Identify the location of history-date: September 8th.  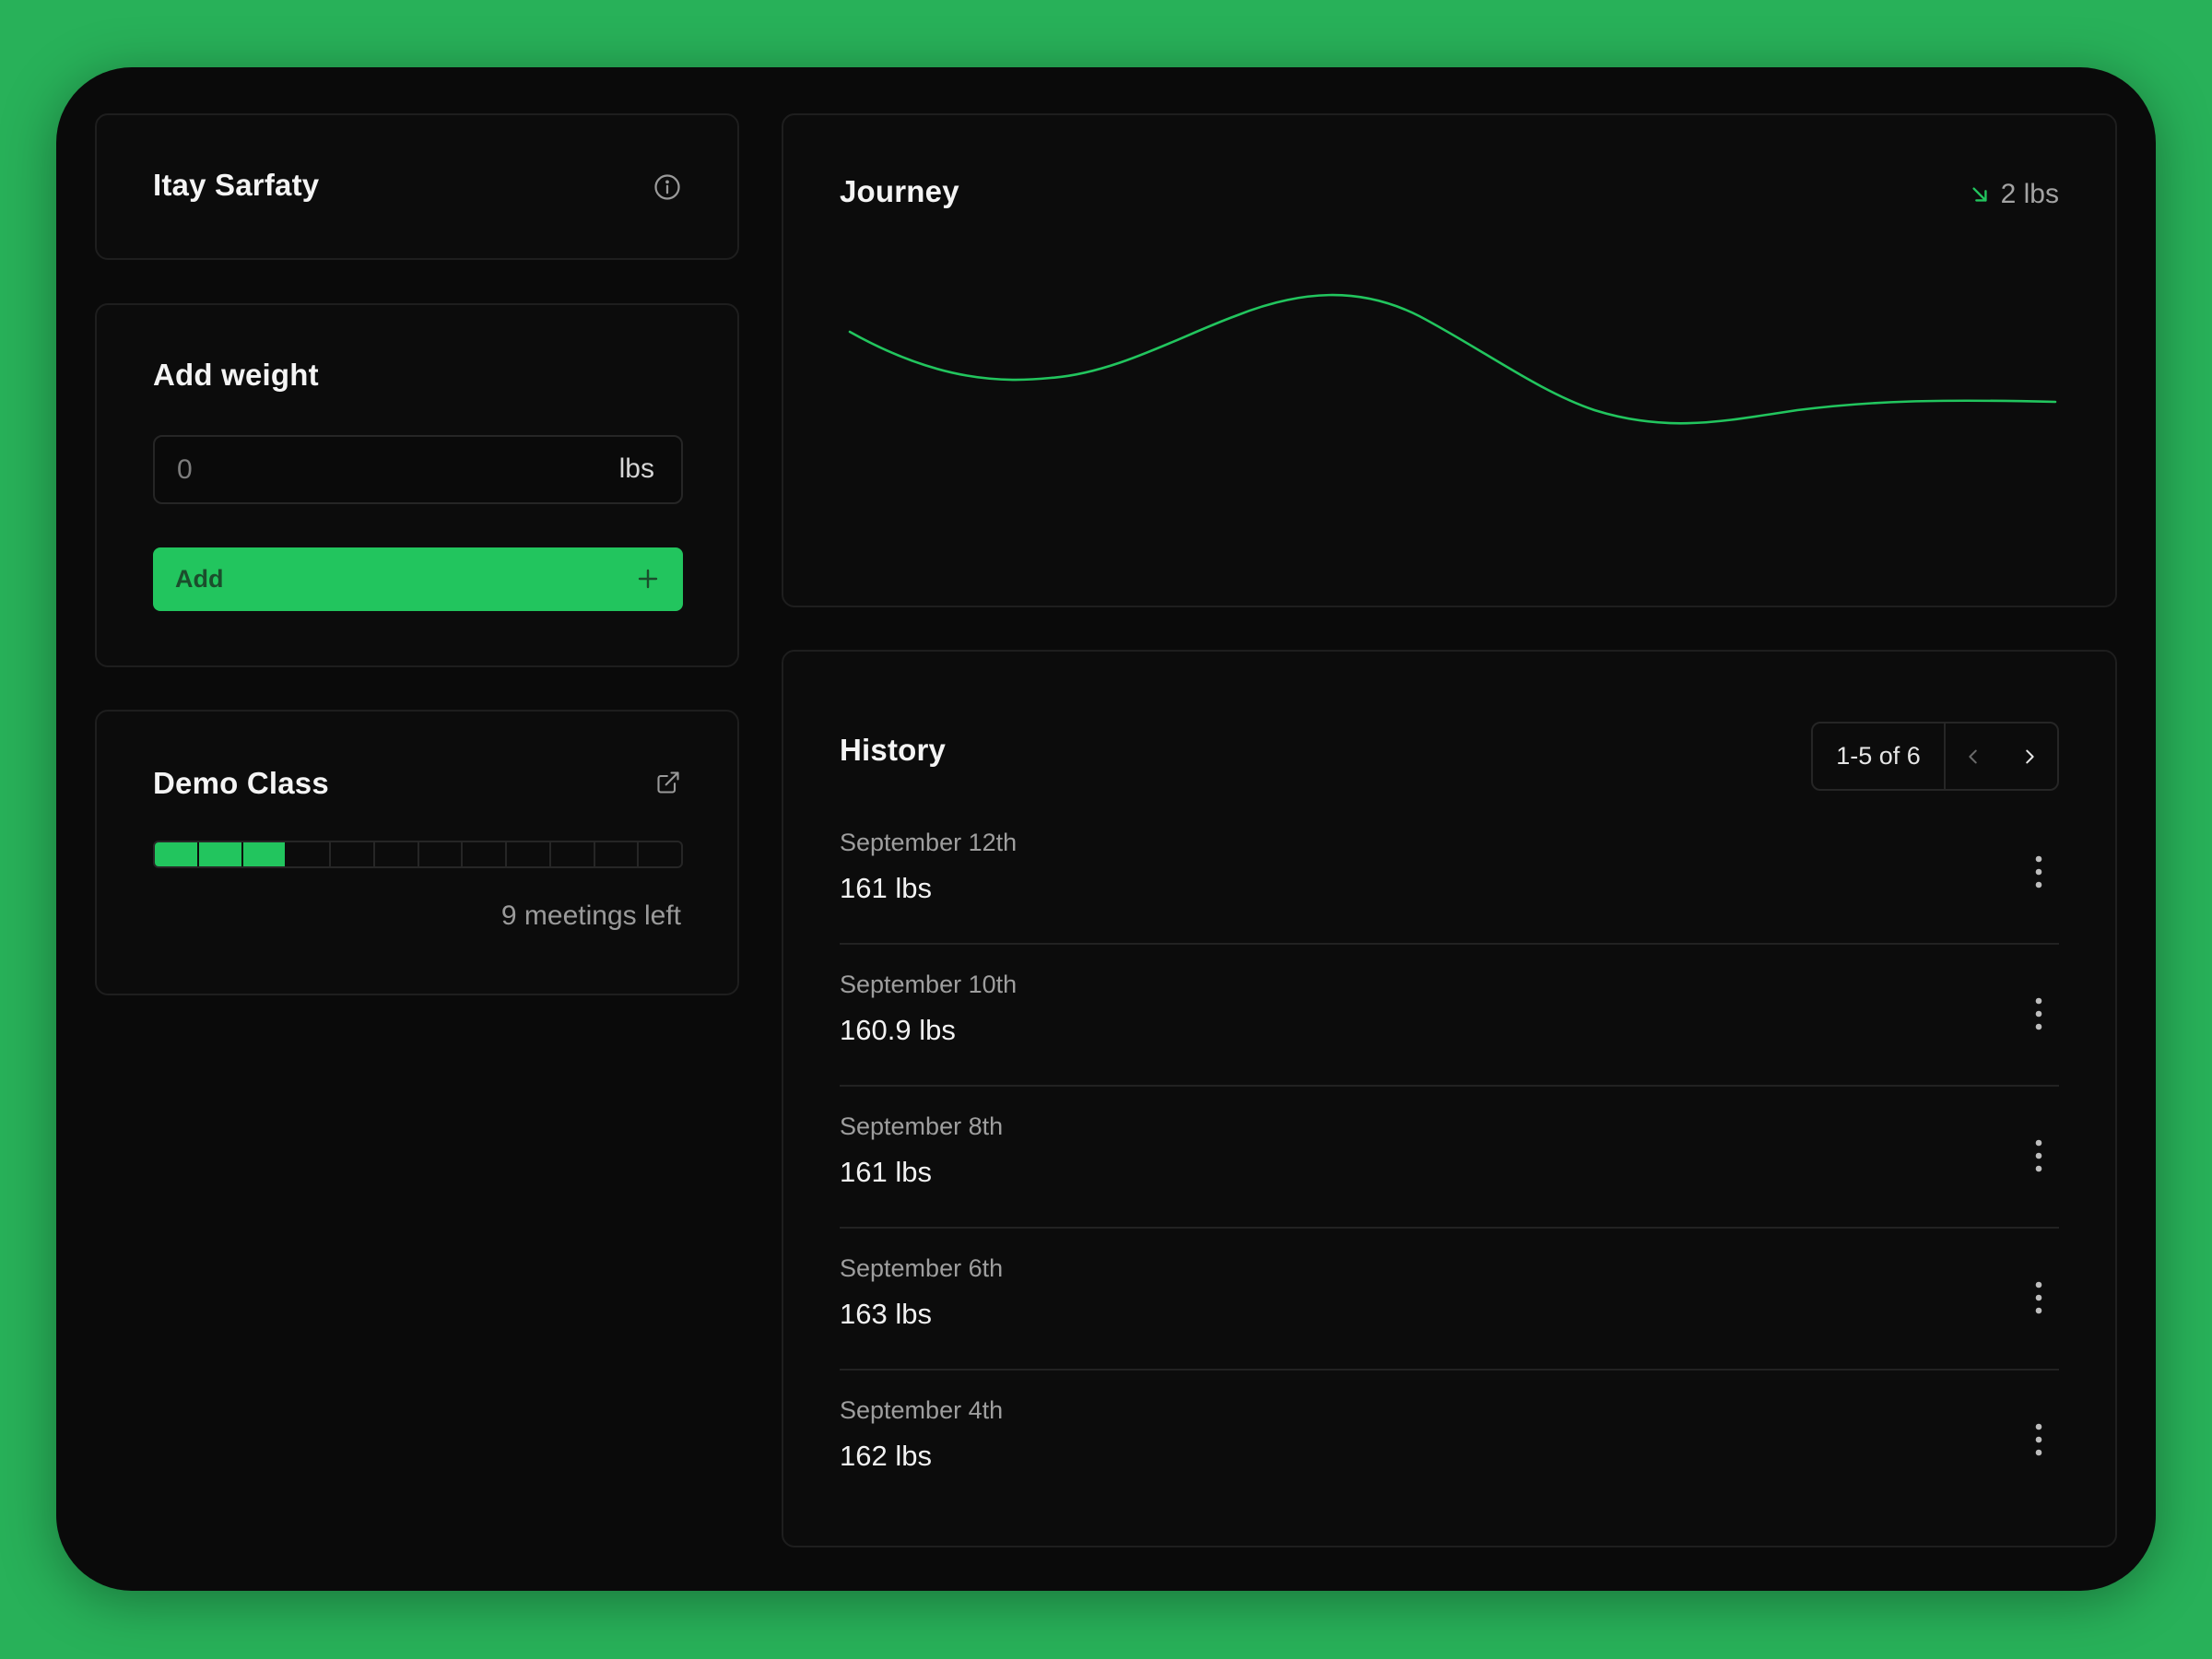
(922, 1126).